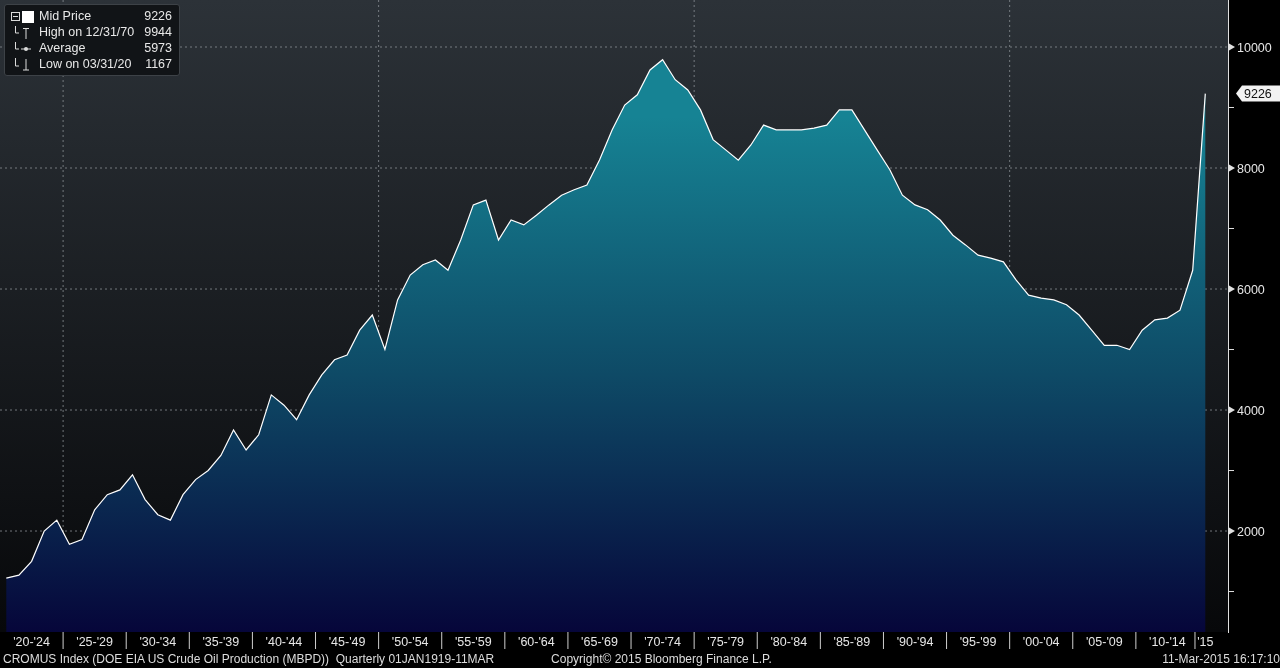 This screenshot has height=668, width=1280. Describe the element at coordinates (158, 32) in the screenshot. I see `legend-value: 9944` at that location.